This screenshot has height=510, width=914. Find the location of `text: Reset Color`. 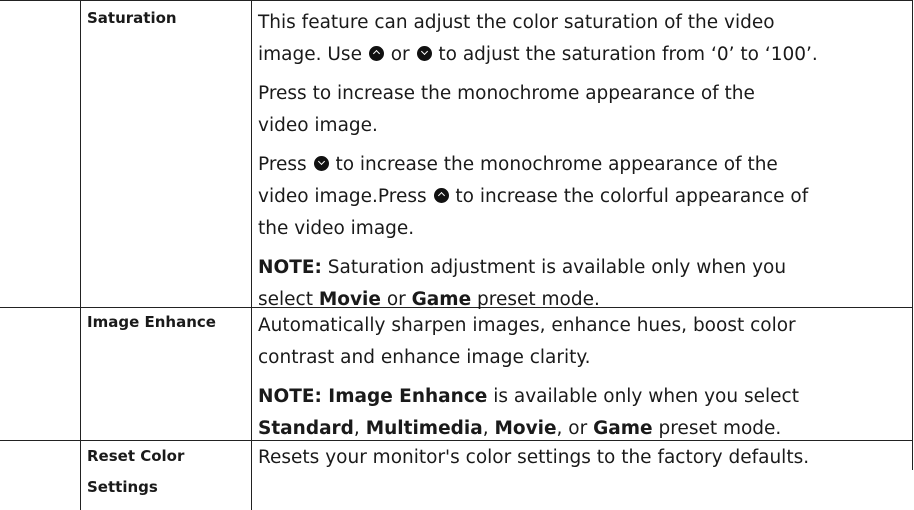

text: Reset Color is located at coordinates (136, 456).